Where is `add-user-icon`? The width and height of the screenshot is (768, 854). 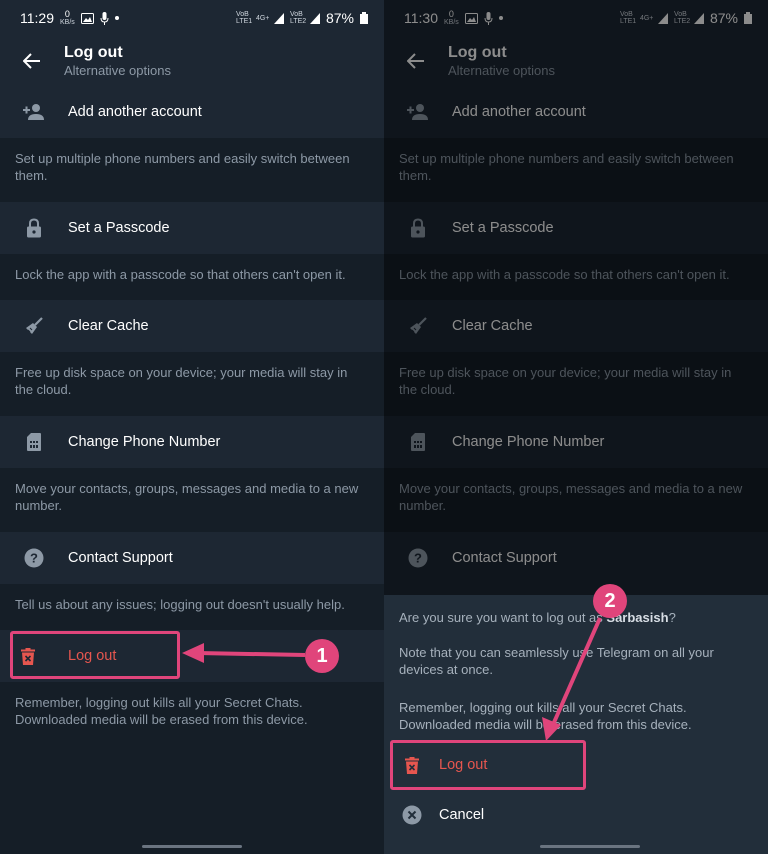
add-user-icon is located at coordinates (33, 112).